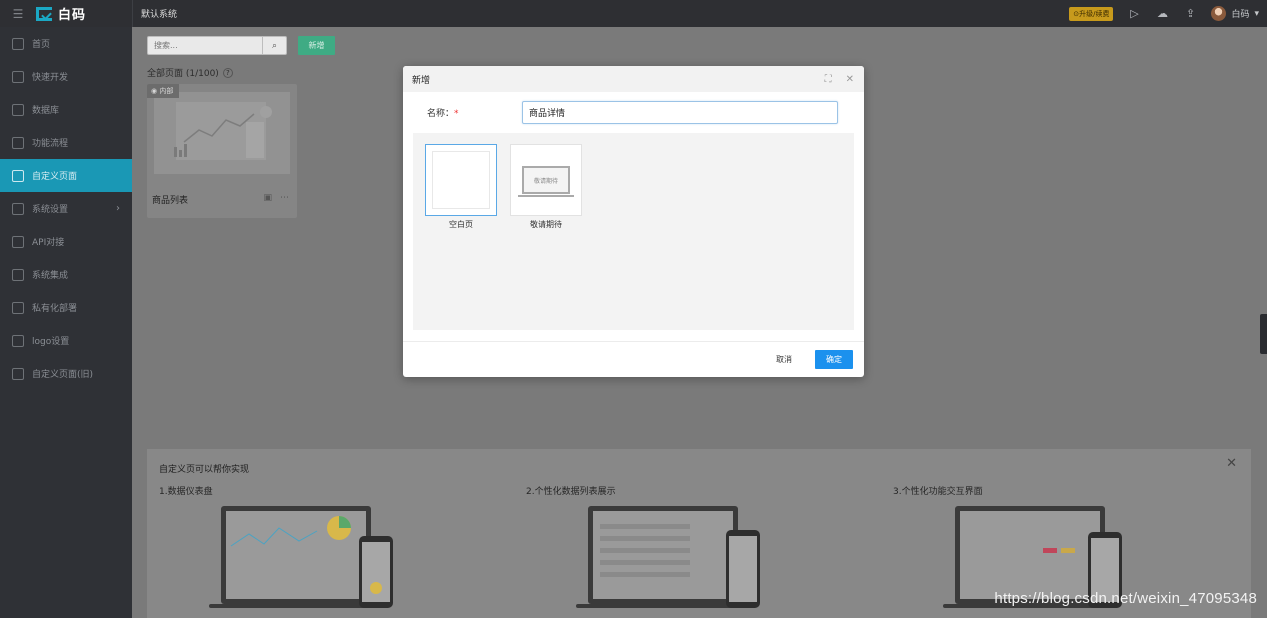  What do you see at coordinates (183, 74) in the screenshot?
I see `all-pages-label: 全部页面 (1/100)` at bounding box center [183, 74].